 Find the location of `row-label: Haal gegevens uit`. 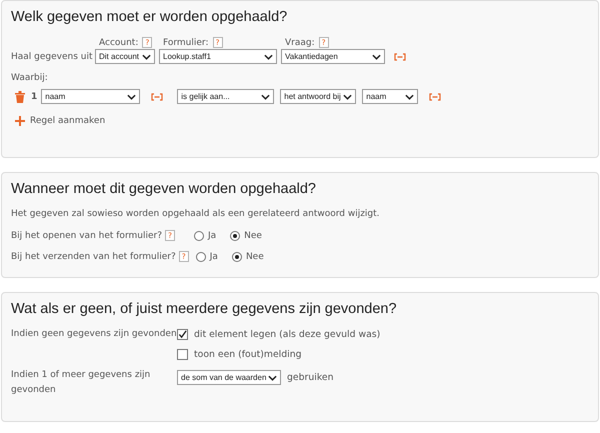

row-label: Haal gegevens uit is located at coordinates (52, 57).